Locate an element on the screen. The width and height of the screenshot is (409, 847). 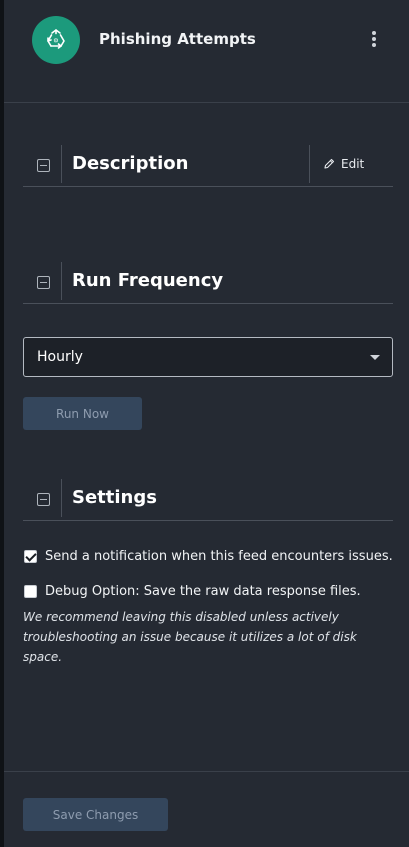
edit-description-button: Edit is located at coordinates (343, 164).